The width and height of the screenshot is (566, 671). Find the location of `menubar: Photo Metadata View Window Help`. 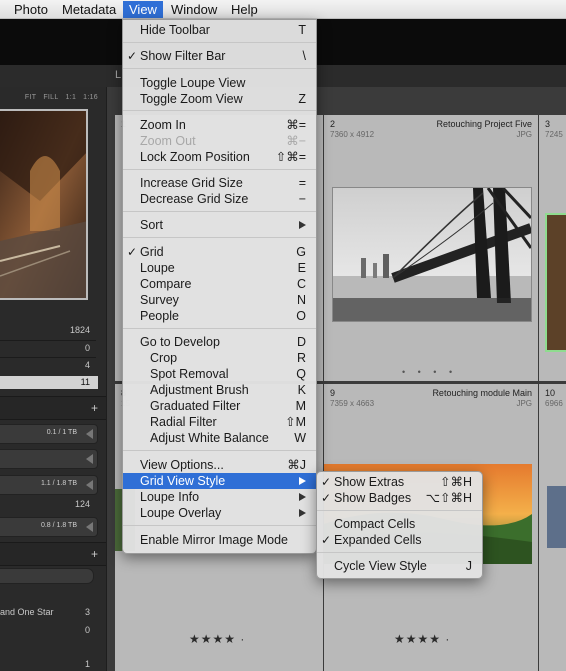

menubar: Photo Metadata View Window Help is located at coordinates (283, 9).